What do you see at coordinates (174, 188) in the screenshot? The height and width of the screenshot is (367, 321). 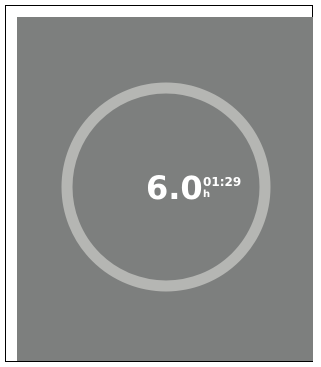 I see `duration-value: 6.0` at bounding box center [174, 188].